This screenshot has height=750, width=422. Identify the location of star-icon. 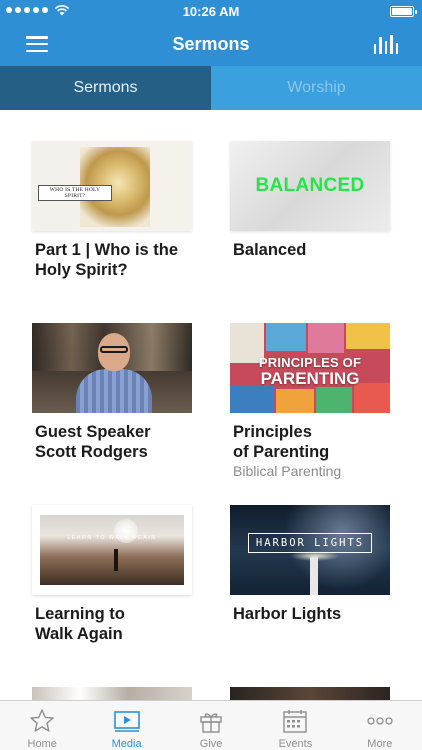
(42, 721).